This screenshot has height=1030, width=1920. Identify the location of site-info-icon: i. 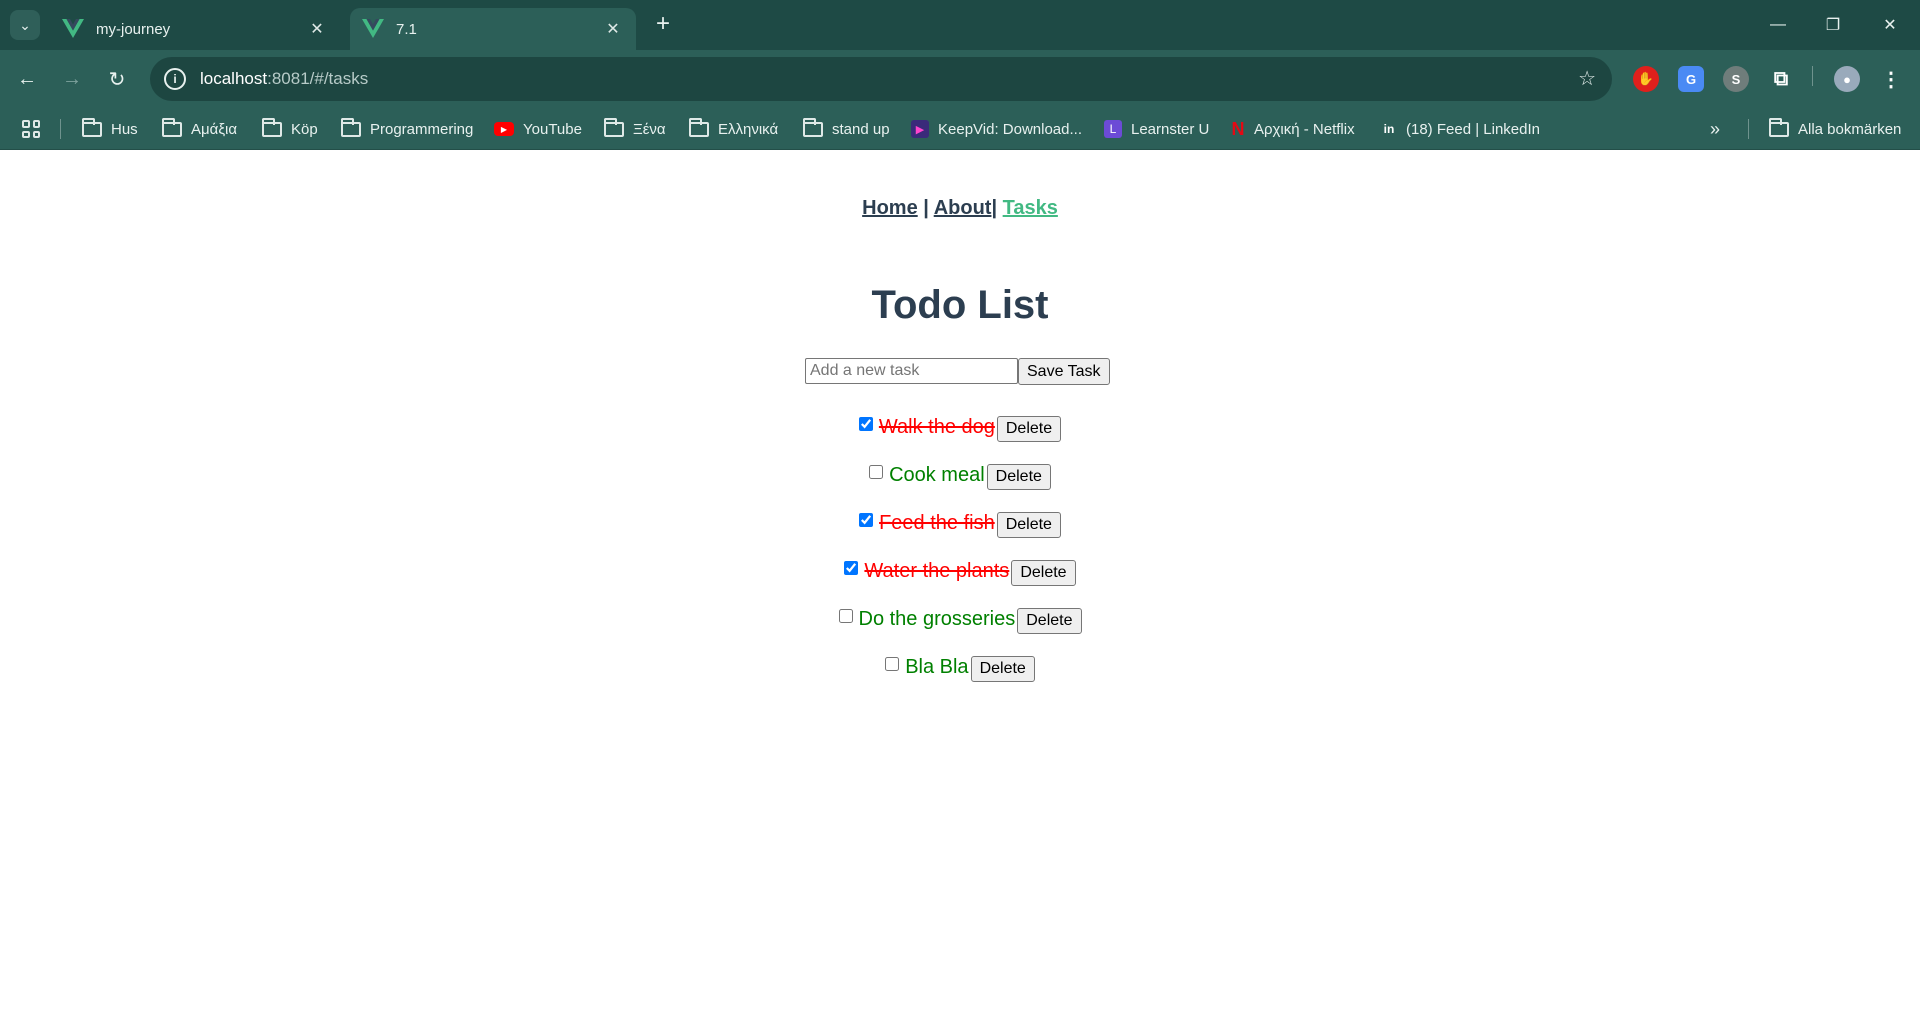
(175, 79).